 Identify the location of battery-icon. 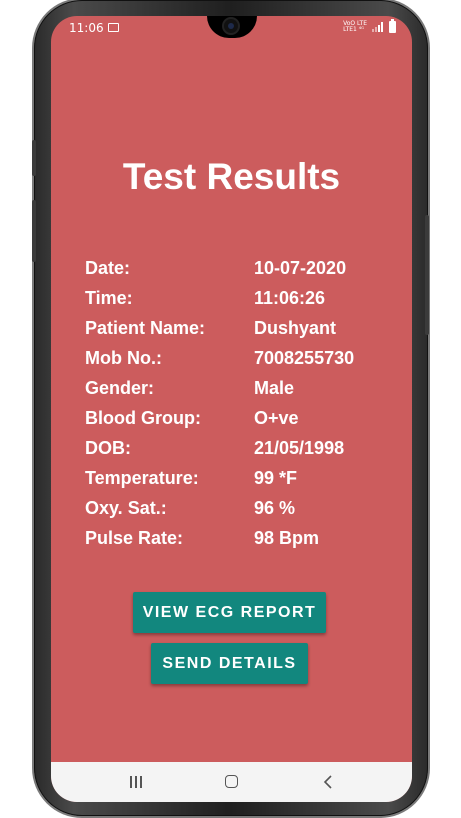
(392, 26).